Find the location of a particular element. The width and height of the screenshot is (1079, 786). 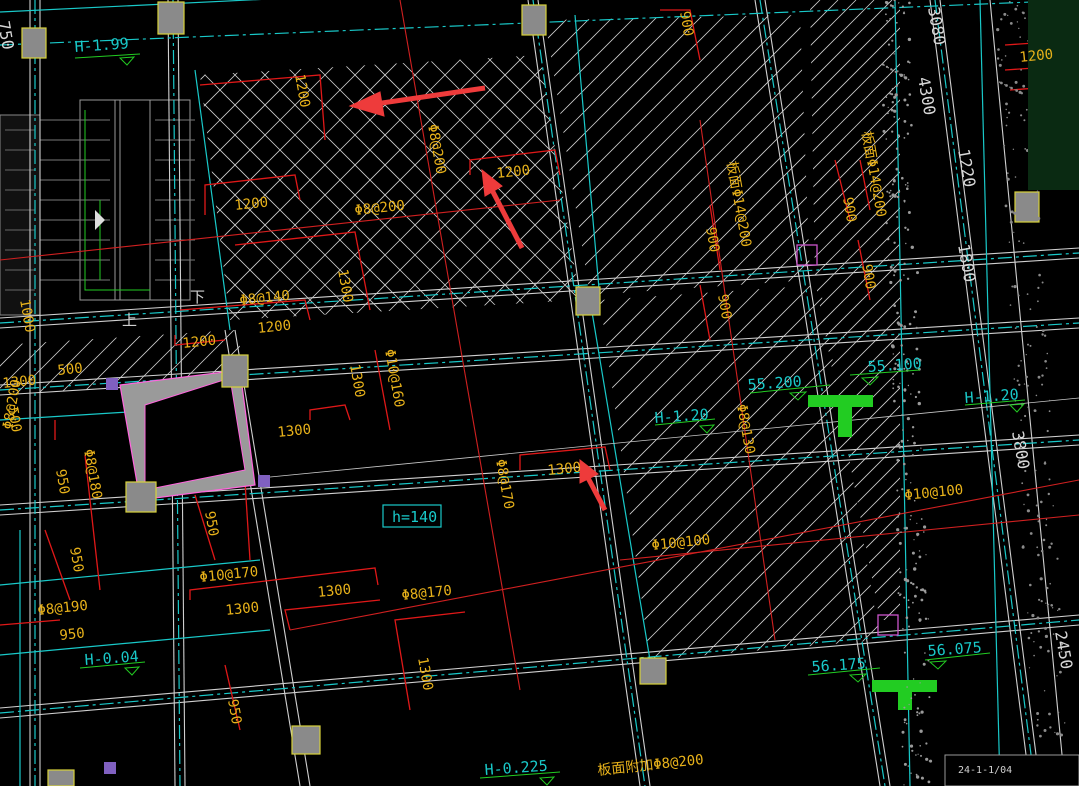

axis-dimension: 1800 is located at coordinates (966, 262).